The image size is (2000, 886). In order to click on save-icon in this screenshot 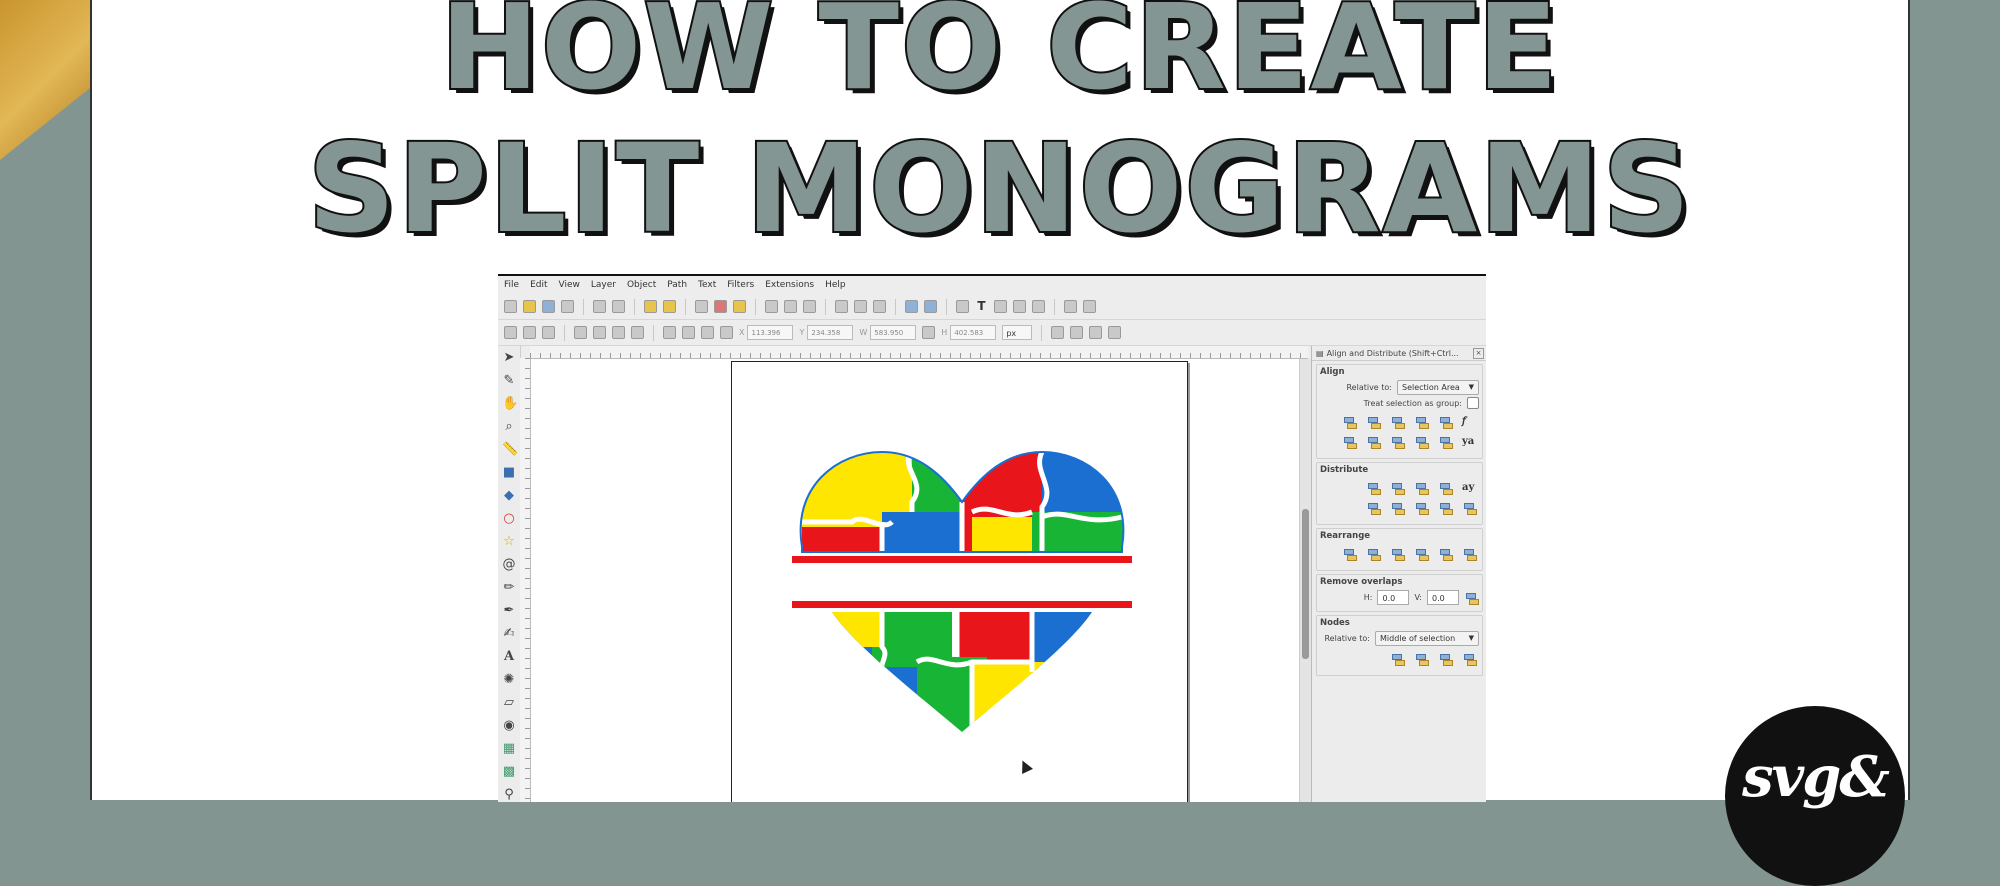, I will do `click(548, 306)`.